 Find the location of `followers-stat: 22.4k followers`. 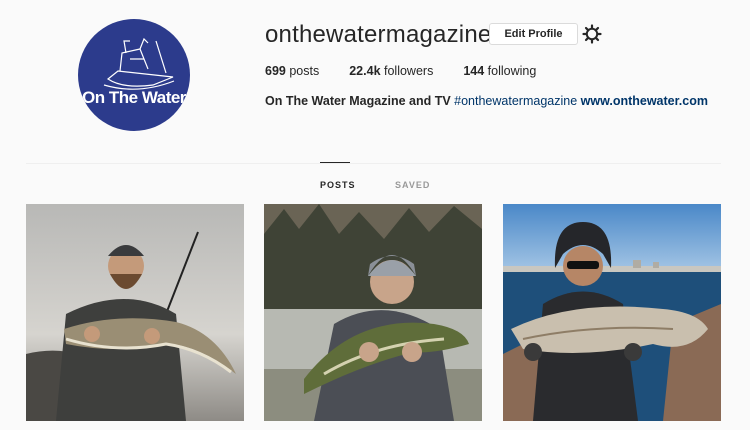

followers-stat: 22.4k followers is located at coordinates (391, 71).